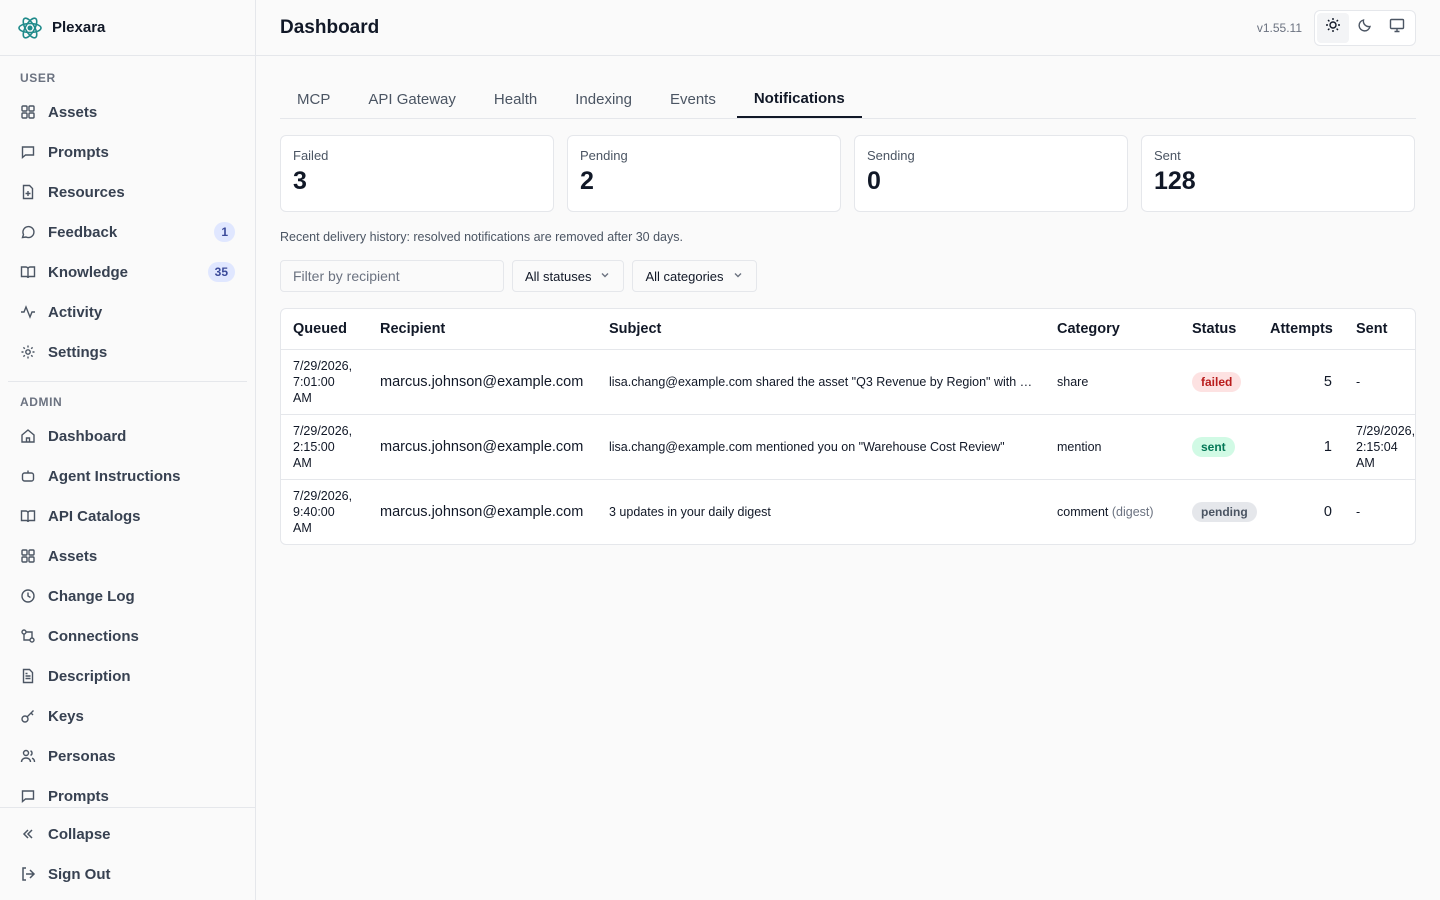 This screenshot has height=900, width=1440. What do you see at coordinates (1301, 329) in the screenshot?
I see `column-header-attempts: Attempts` at bounding box center [1301, 329].